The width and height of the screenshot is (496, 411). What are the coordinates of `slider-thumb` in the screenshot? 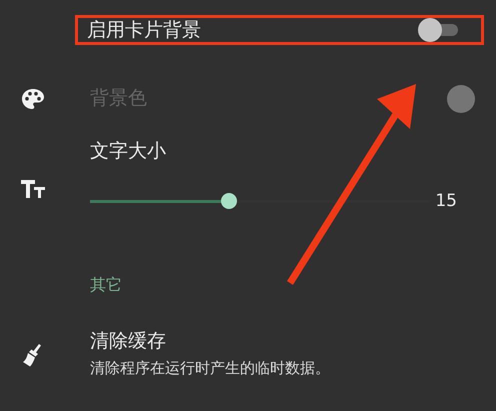 It's located at (229, 201).